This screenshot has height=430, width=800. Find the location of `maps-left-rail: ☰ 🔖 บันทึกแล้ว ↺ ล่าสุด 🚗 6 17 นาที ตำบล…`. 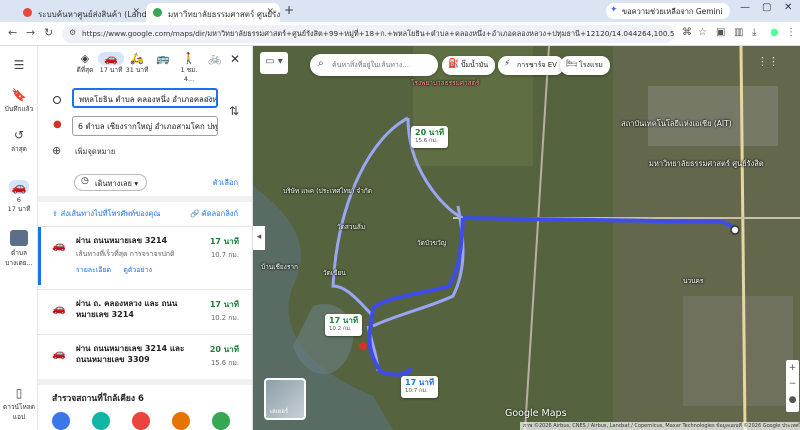

maps-left-rail: ☰ 🔖 บันทึกแล้ว ↺ ล่าสุด 🚗 6 17 นาที ตำบล… is located at coordinates (19, 238).